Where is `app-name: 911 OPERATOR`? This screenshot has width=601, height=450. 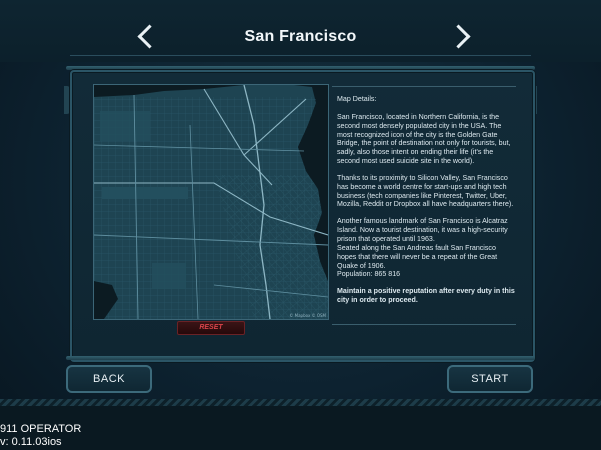
app-name: 911 OPERATOR is located at coordinates (41, 429).